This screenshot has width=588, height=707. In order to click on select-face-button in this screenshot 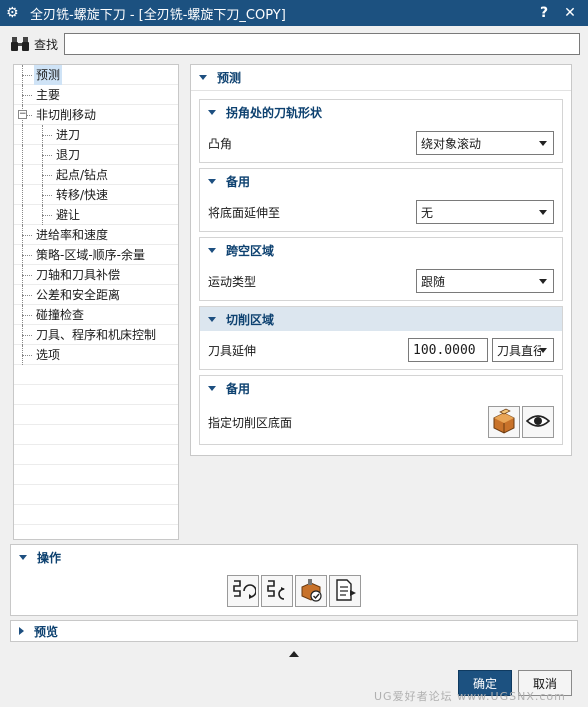, I will do `click(504, 422)`.